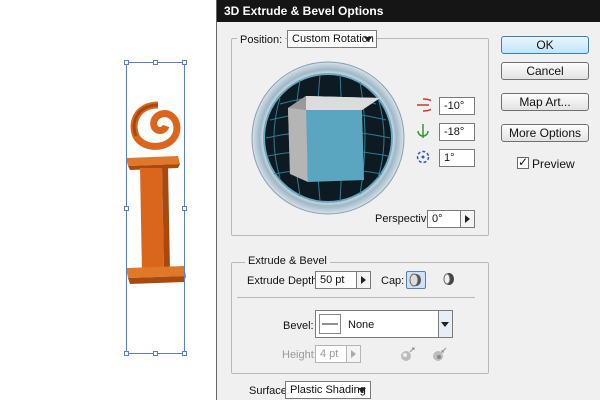 The image size is (600, 400). I want to click on surface-value: Plastic Shading, so click(328, 390).